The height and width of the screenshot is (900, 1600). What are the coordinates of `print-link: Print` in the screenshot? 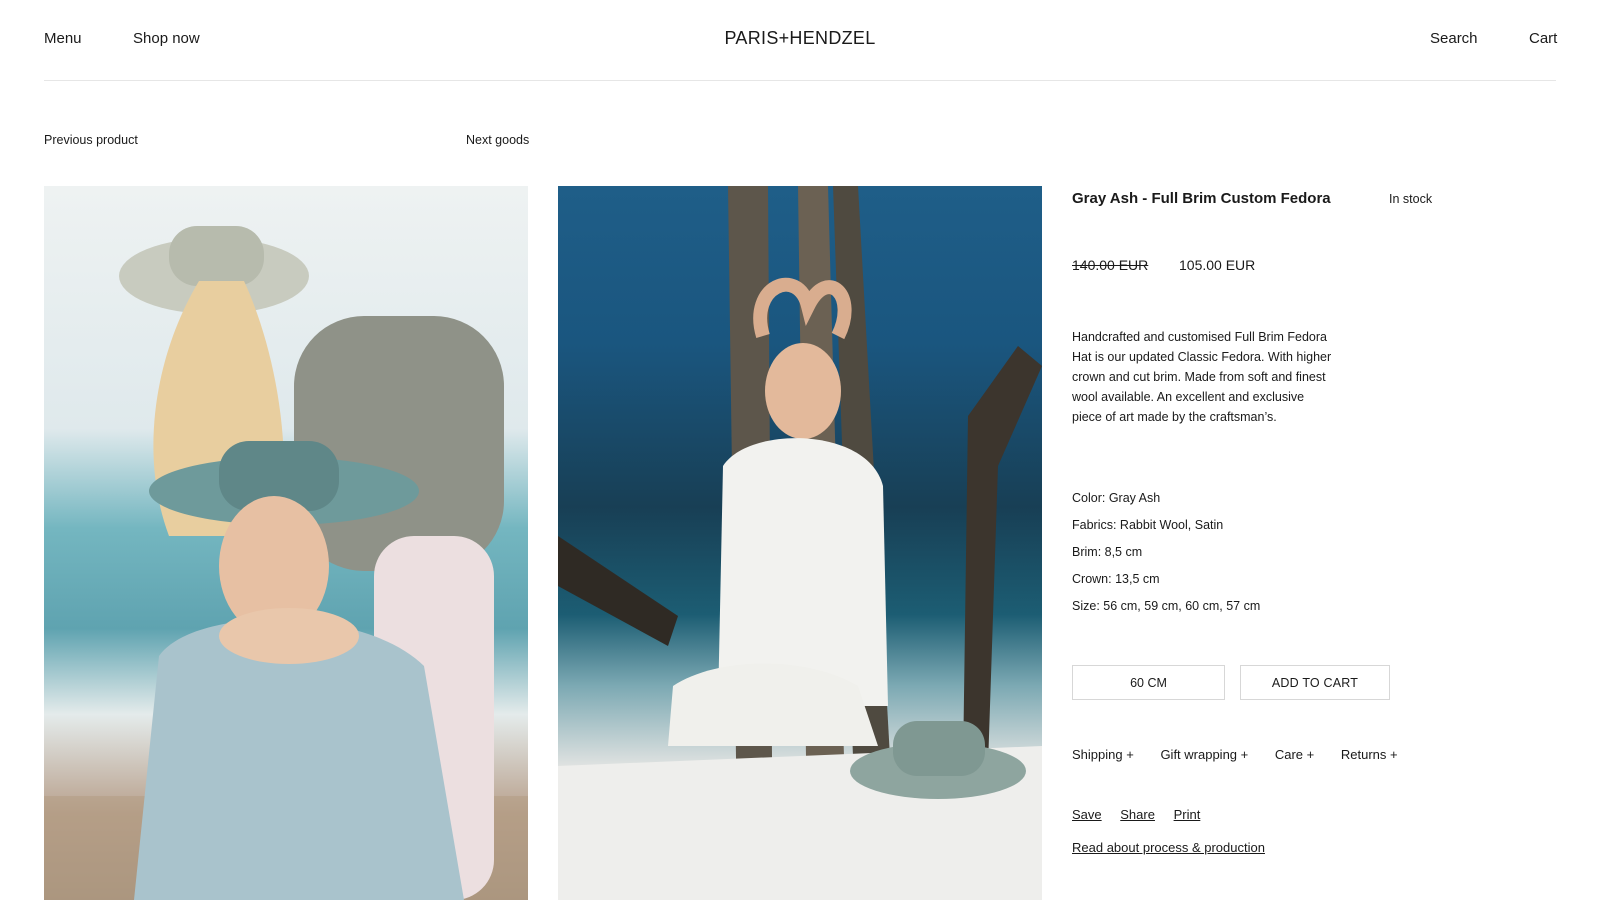 It's located at (1187, 814).